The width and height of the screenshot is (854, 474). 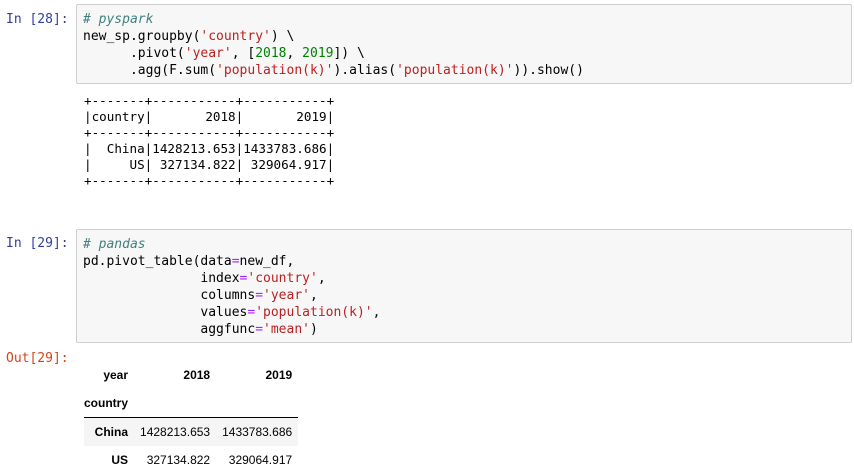 What do you see at coordinates (548, 70) in the screenshot?
I see `code-token: )).show()` at bounding box center [548, 70].